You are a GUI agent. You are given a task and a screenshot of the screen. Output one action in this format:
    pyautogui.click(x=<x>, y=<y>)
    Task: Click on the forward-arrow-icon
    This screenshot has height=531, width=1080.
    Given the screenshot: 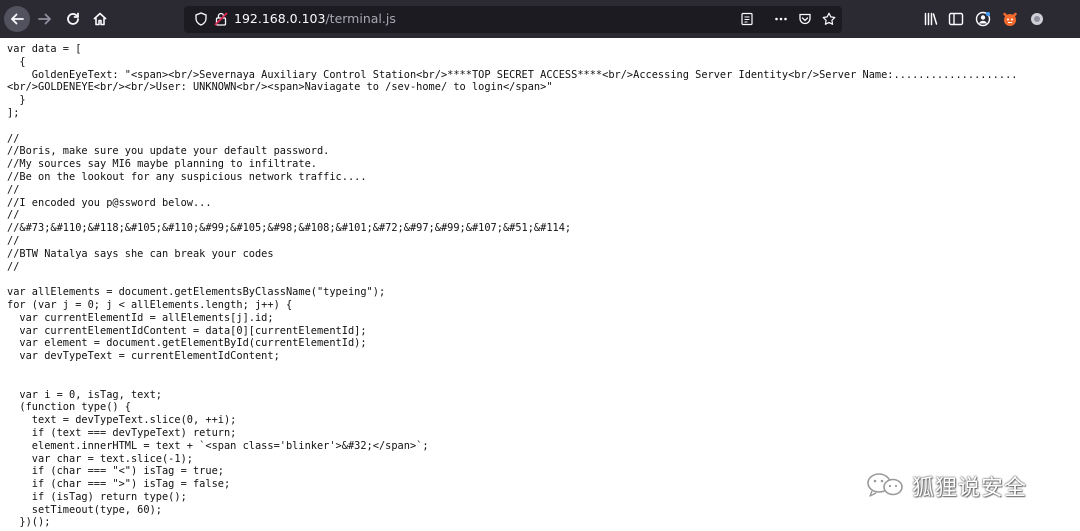 What is the action you would take?
    pyautogui.click(x=44, y=19)
    